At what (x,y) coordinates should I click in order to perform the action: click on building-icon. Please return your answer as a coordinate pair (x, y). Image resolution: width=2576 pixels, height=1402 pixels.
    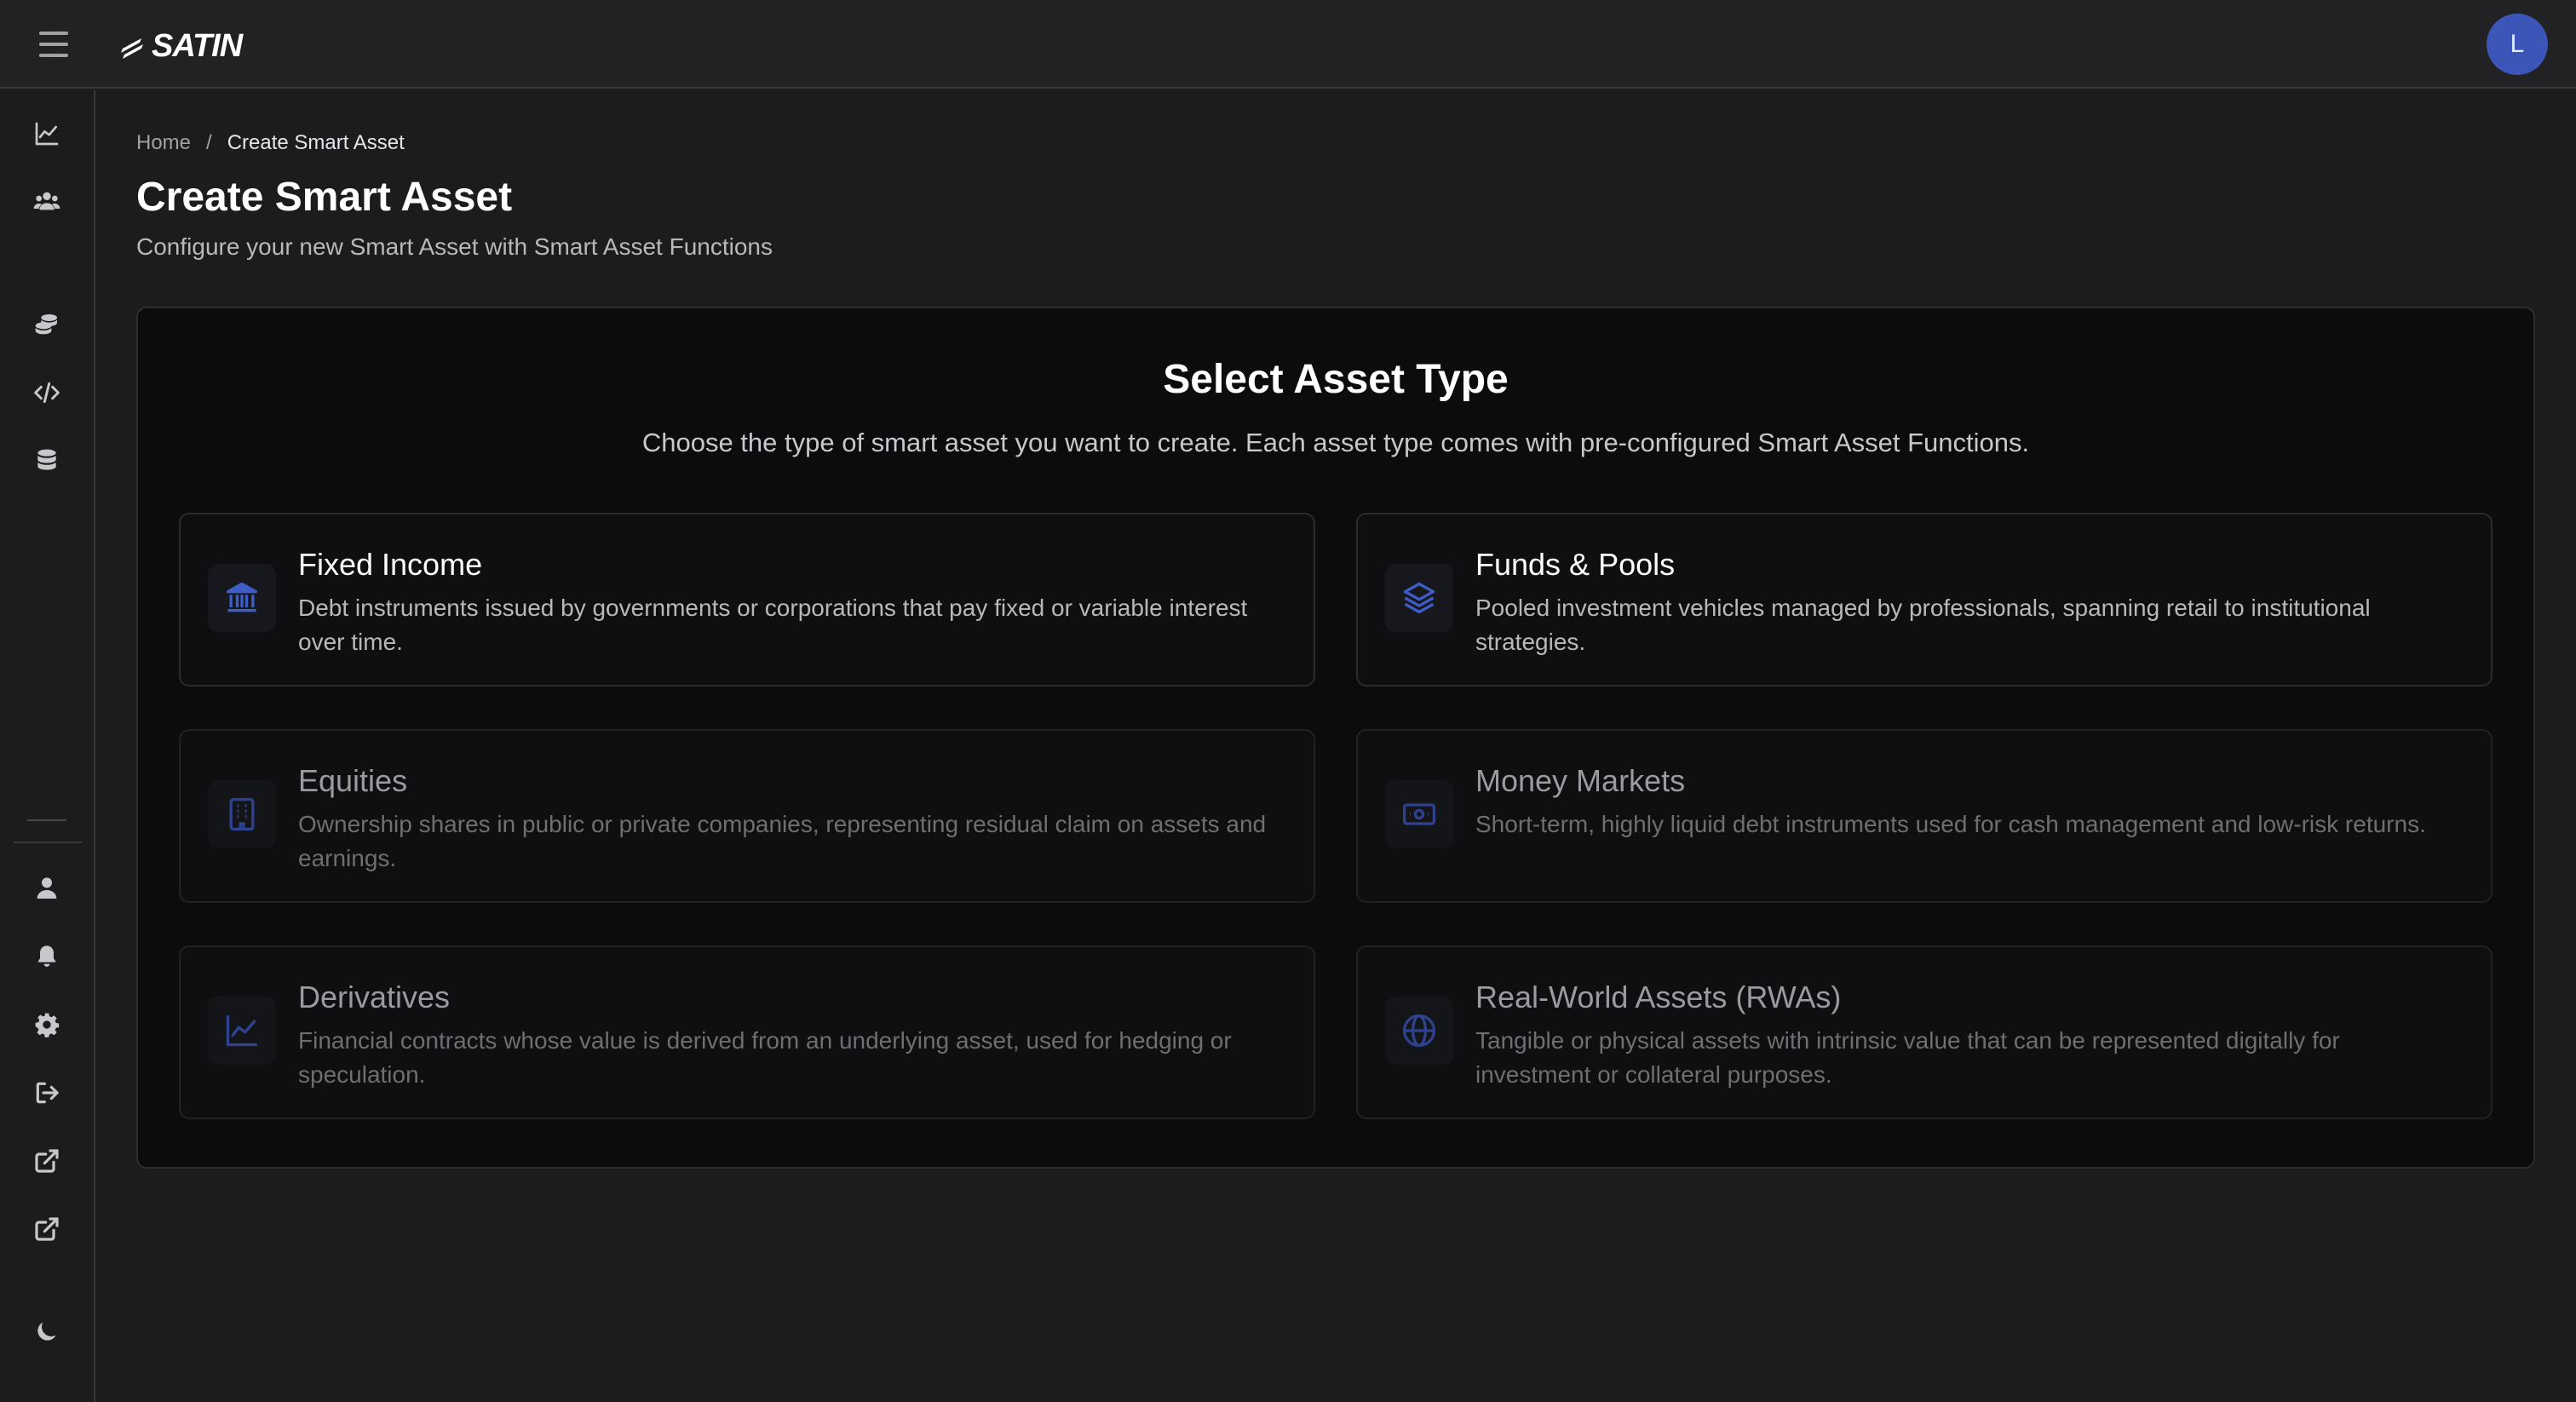
    Looking at the image, I should click on (242, 814).